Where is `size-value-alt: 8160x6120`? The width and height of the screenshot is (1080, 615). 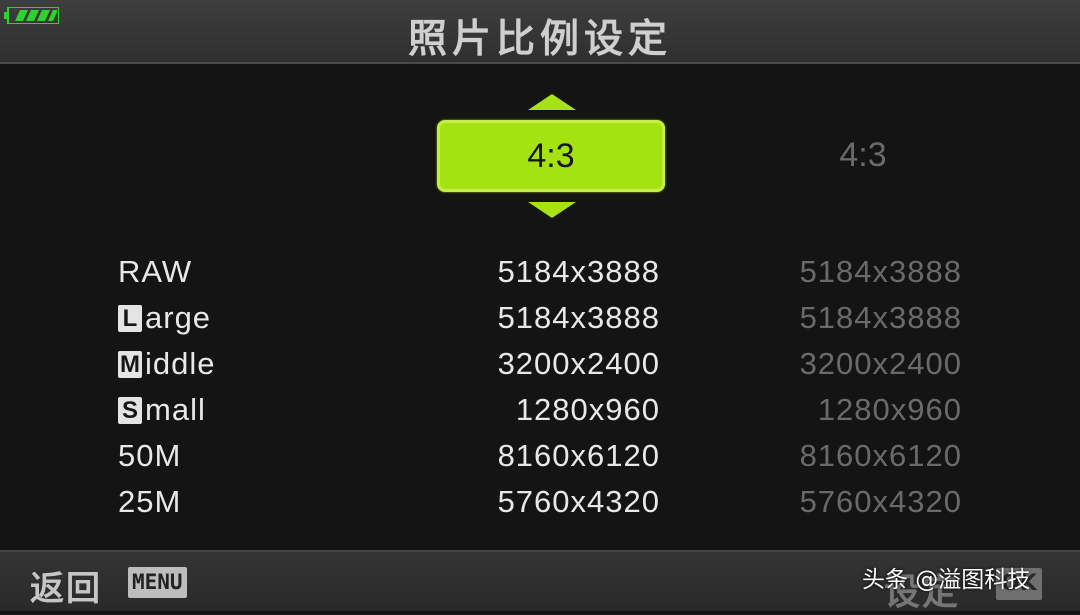
size-value-alt: 8160x6120 is located at coordinates (880, 455).